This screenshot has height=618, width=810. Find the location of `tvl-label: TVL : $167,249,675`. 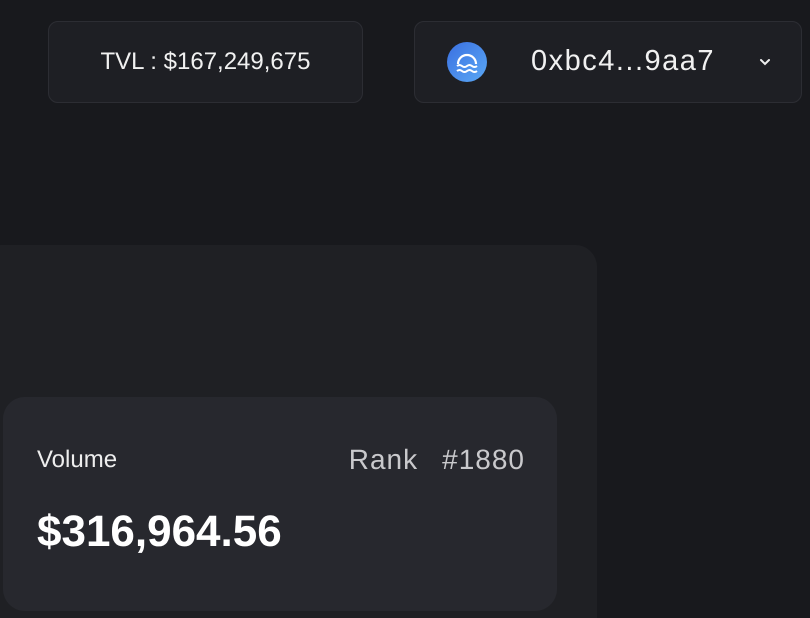

tvl-label: TVL : $167,249,675 is located at coordinates (205, 62).